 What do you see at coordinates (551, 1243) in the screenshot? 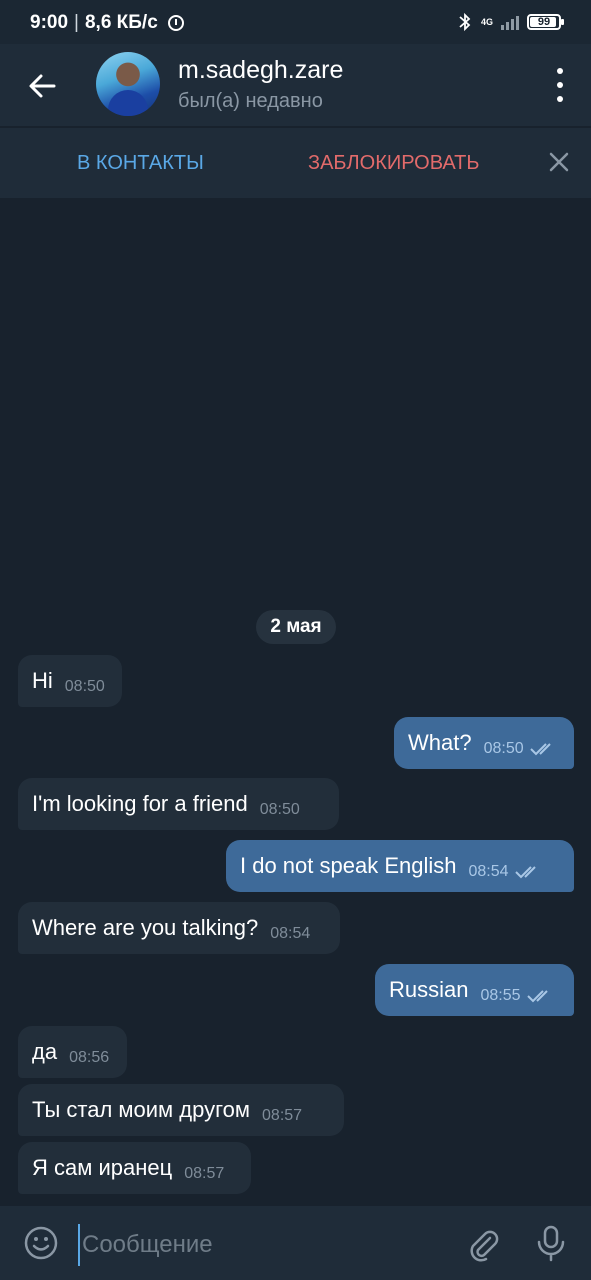
I see `microphone-icon` at bounding box center [551, 1243].